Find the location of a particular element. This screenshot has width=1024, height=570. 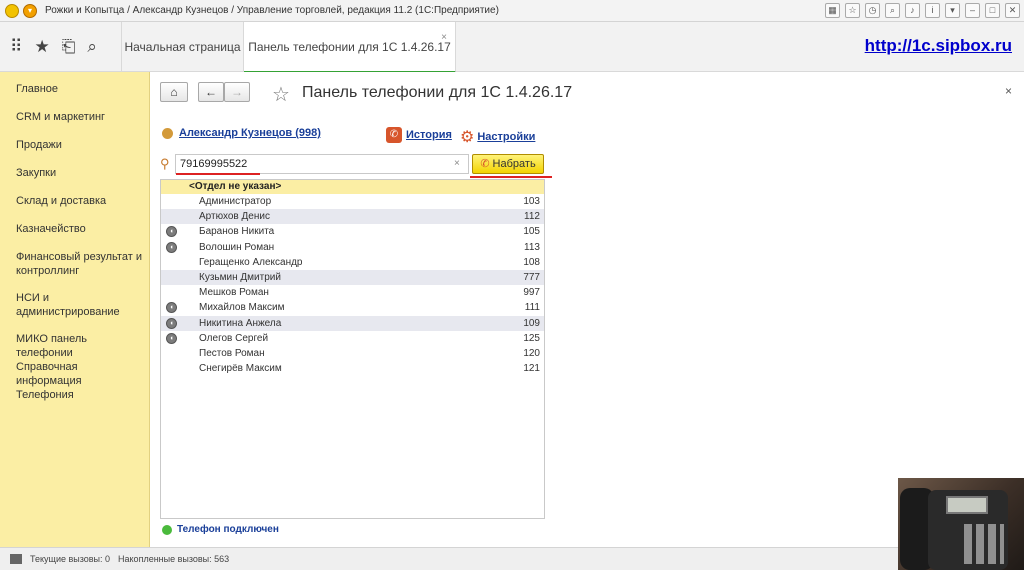

group-row: <Отдел не указан> is located at coordinates (352, 187).